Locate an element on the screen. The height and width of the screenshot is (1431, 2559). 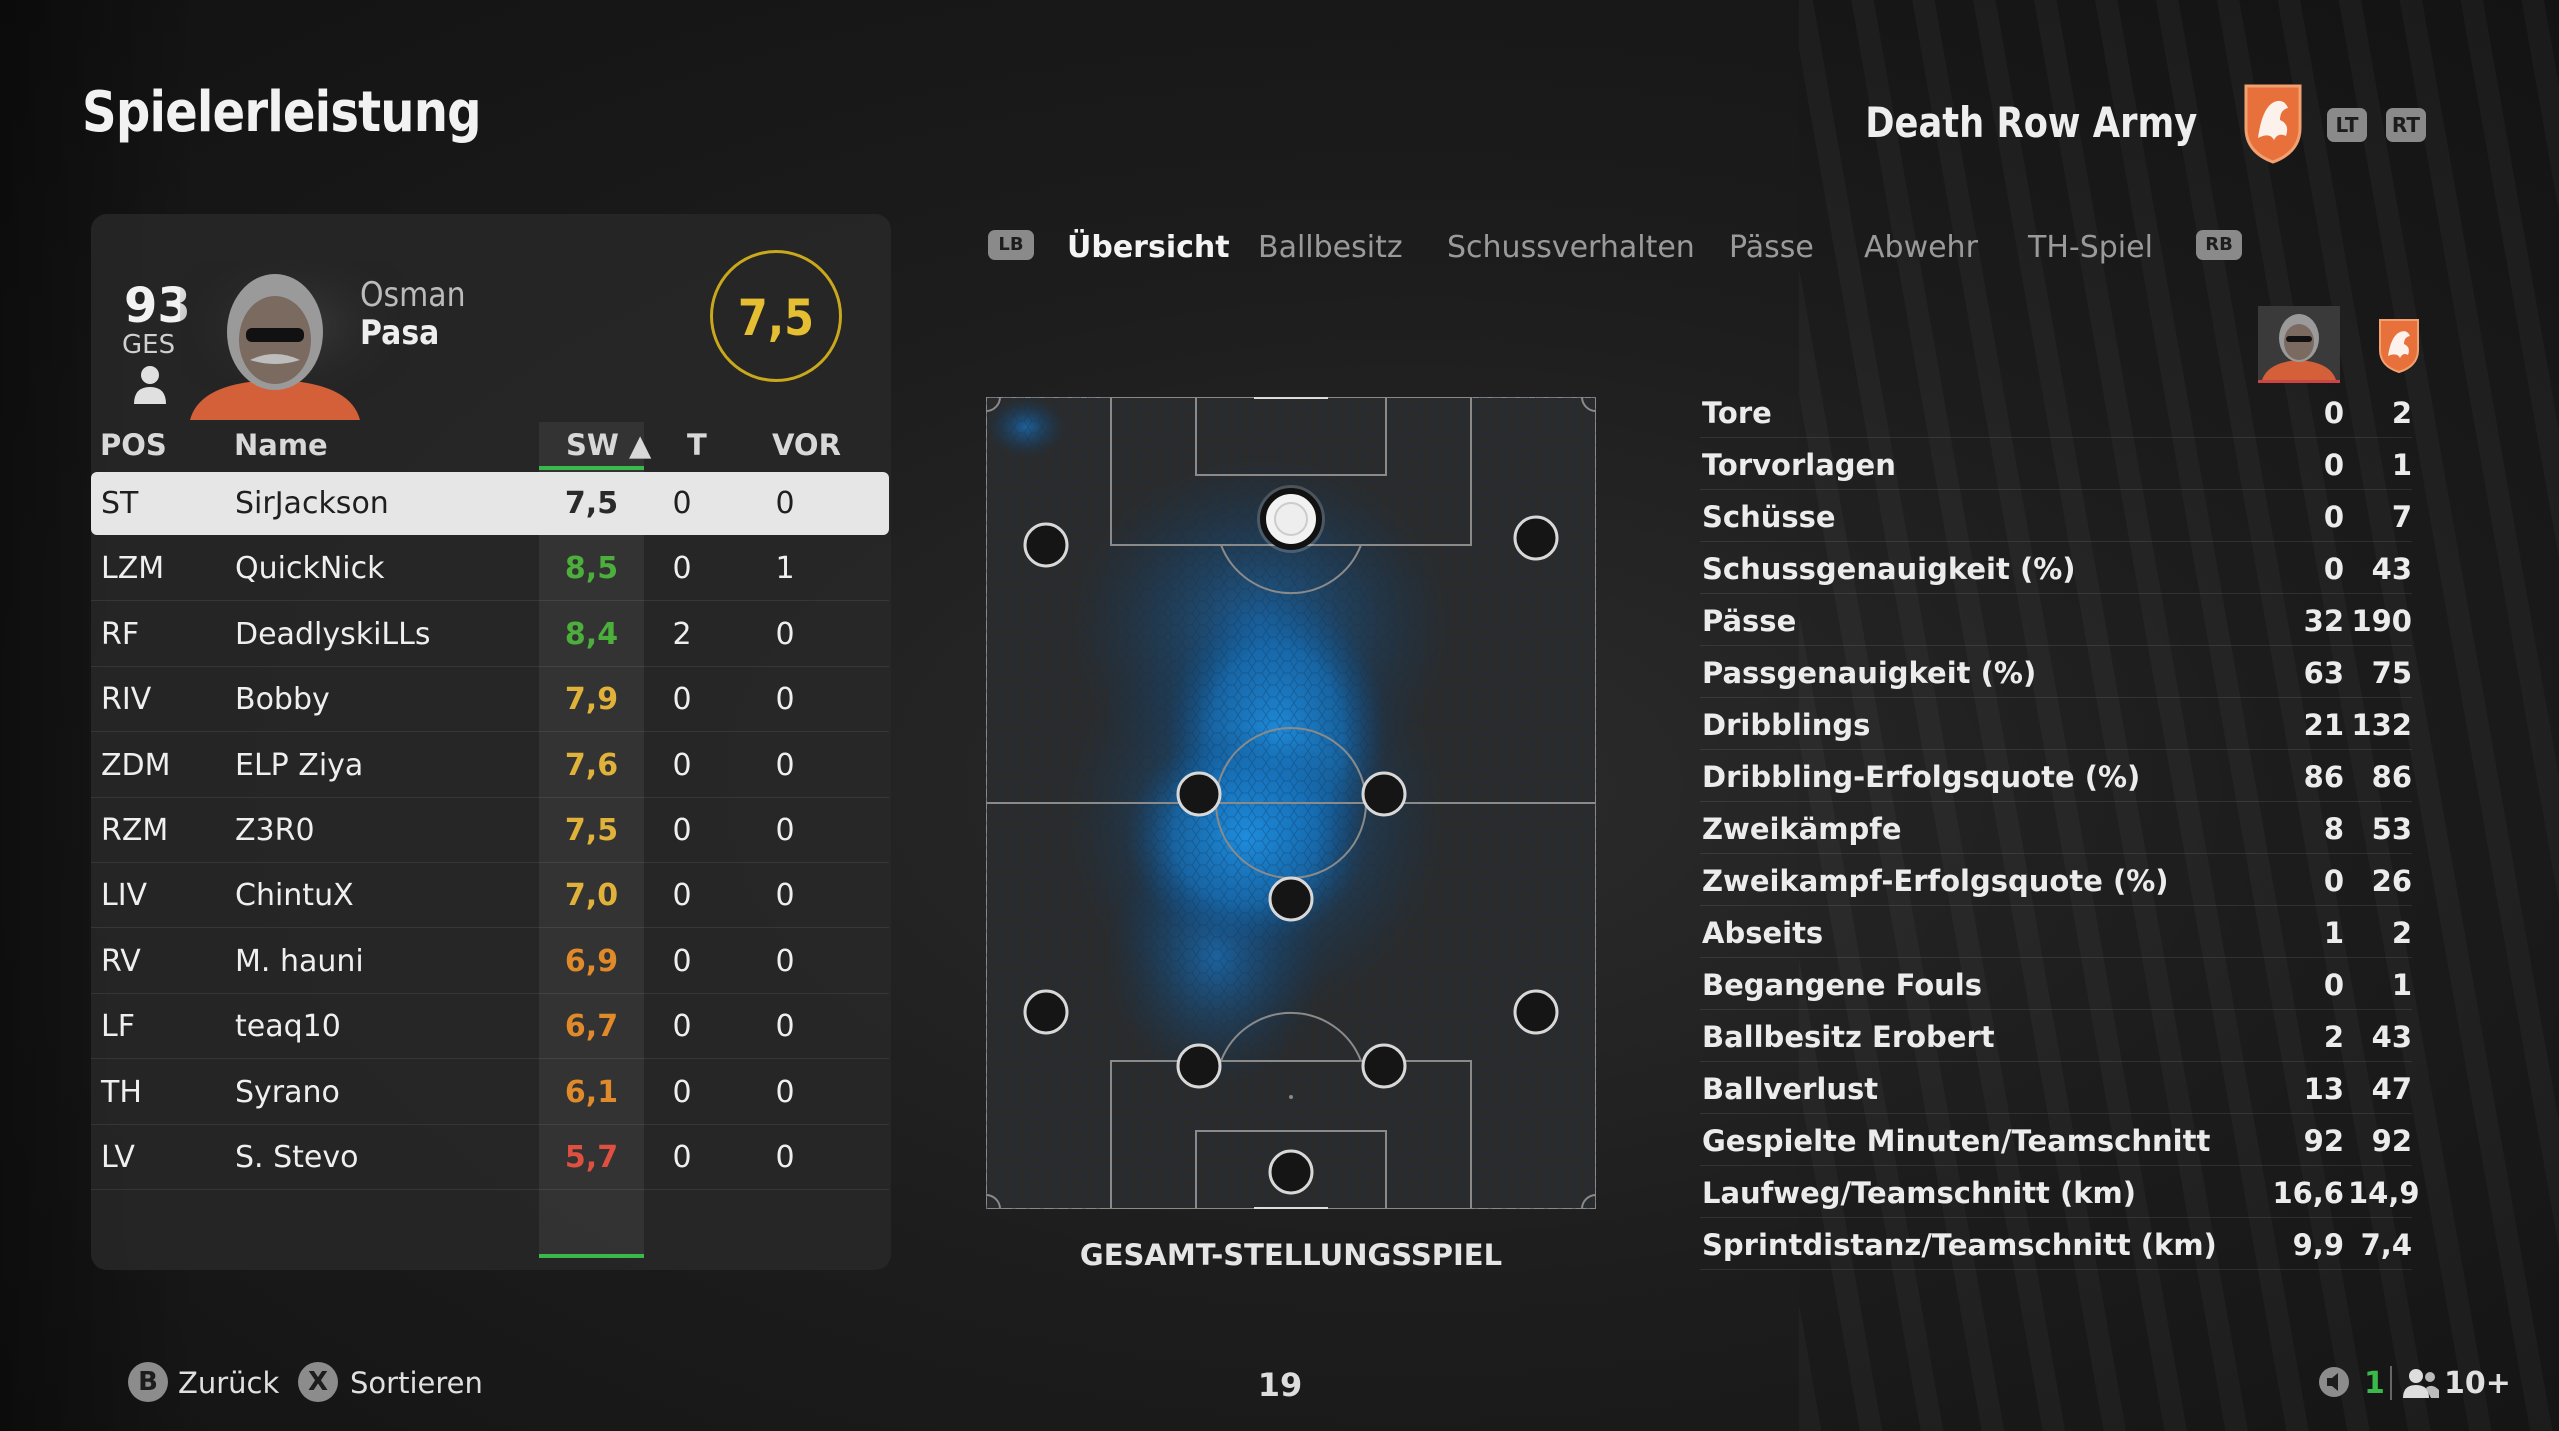
stat-label: Laufweg/Teamschnitt (km) is located at coordinates (1919, 1193).